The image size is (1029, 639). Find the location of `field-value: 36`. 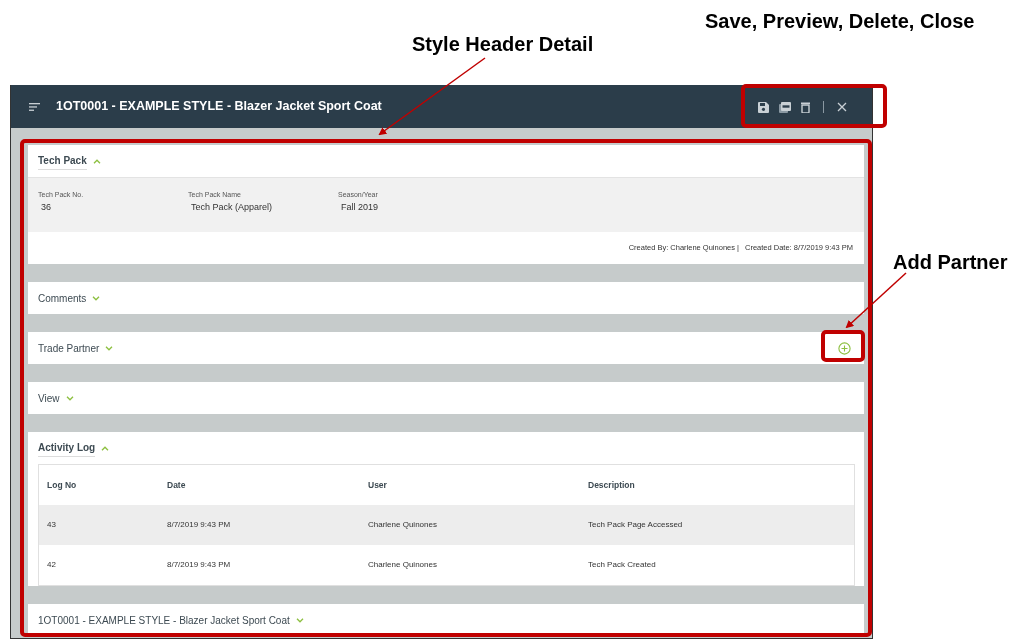

field-value: 36 is located at coordinates (46, 207).